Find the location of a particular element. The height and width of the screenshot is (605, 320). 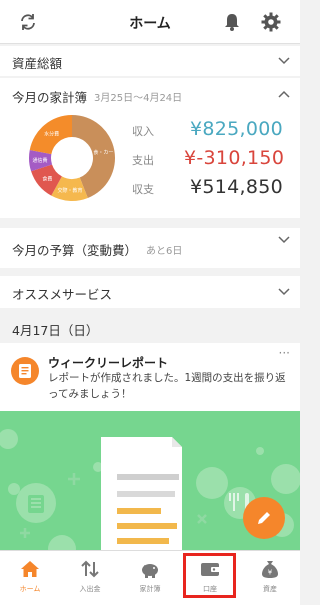

services-title: オススメサービス is located at coordinates (62, 294).